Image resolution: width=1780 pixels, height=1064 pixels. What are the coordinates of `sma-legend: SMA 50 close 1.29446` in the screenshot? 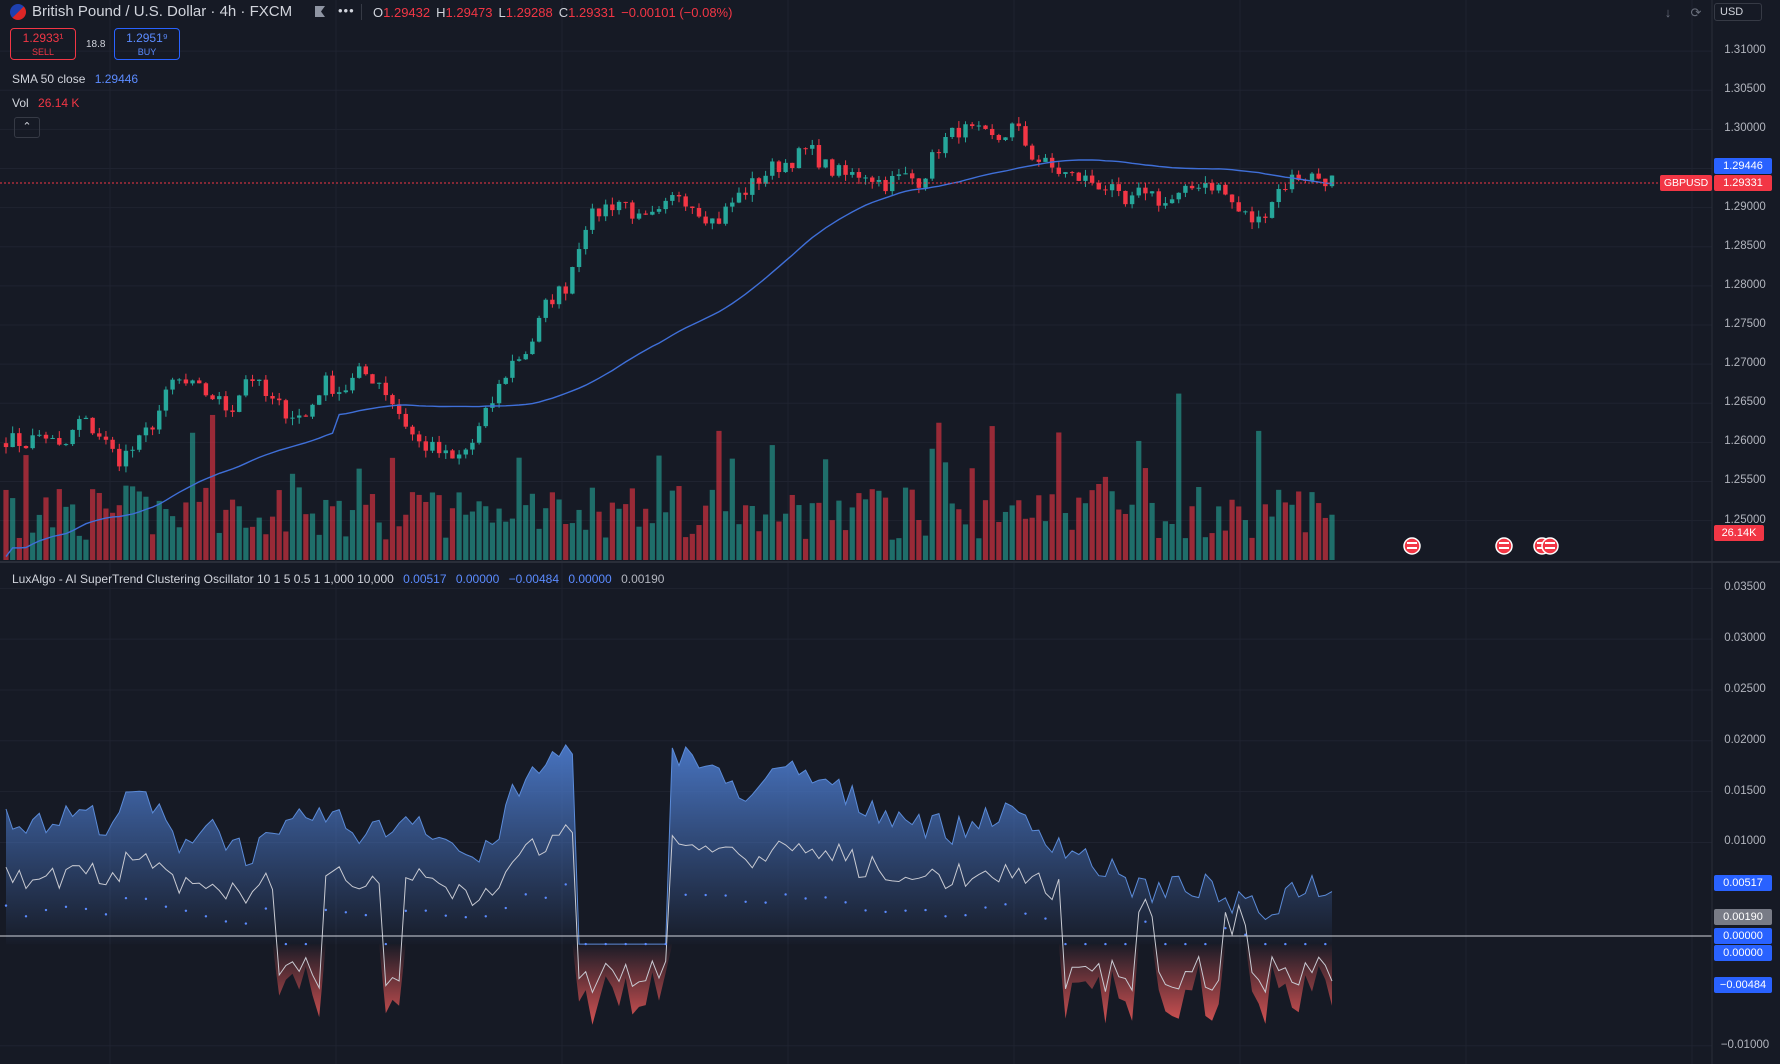 It's located at (75, 79).